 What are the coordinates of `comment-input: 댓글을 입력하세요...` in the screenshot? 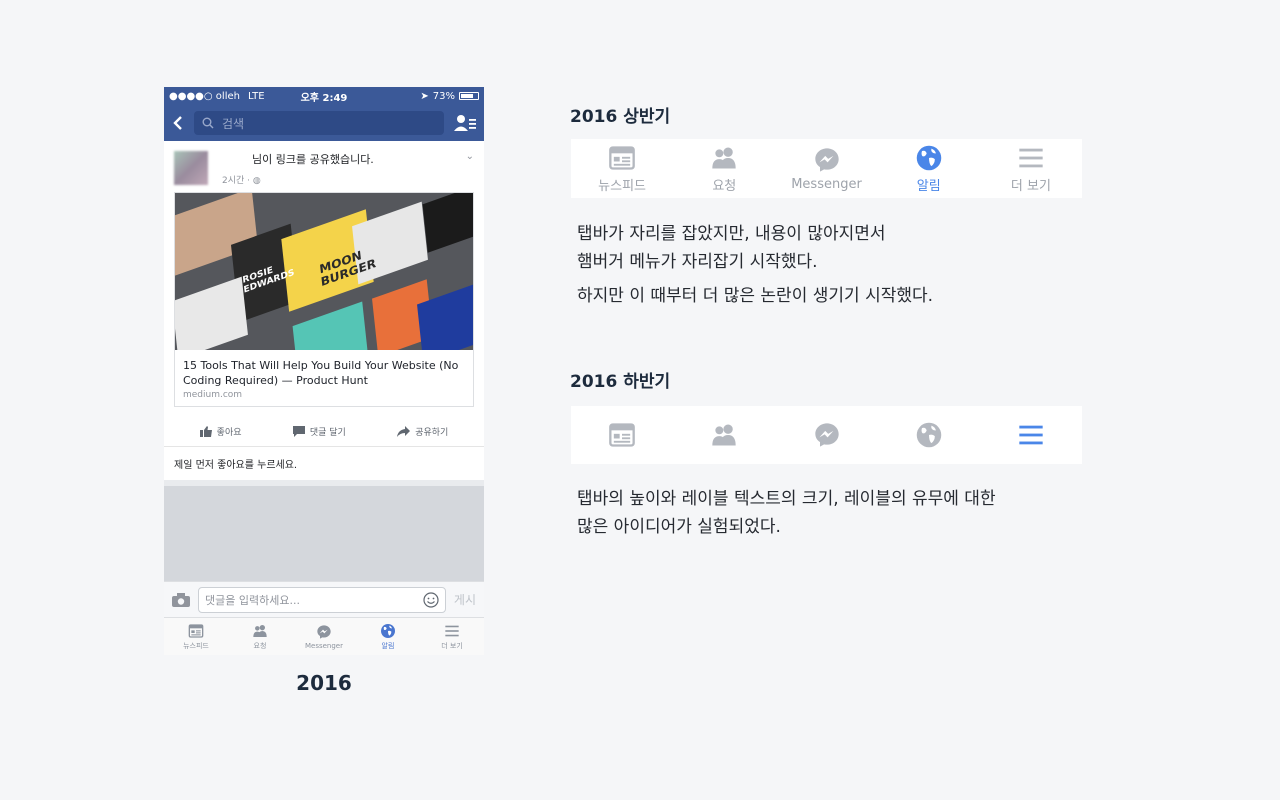 It's located at (322, 599).